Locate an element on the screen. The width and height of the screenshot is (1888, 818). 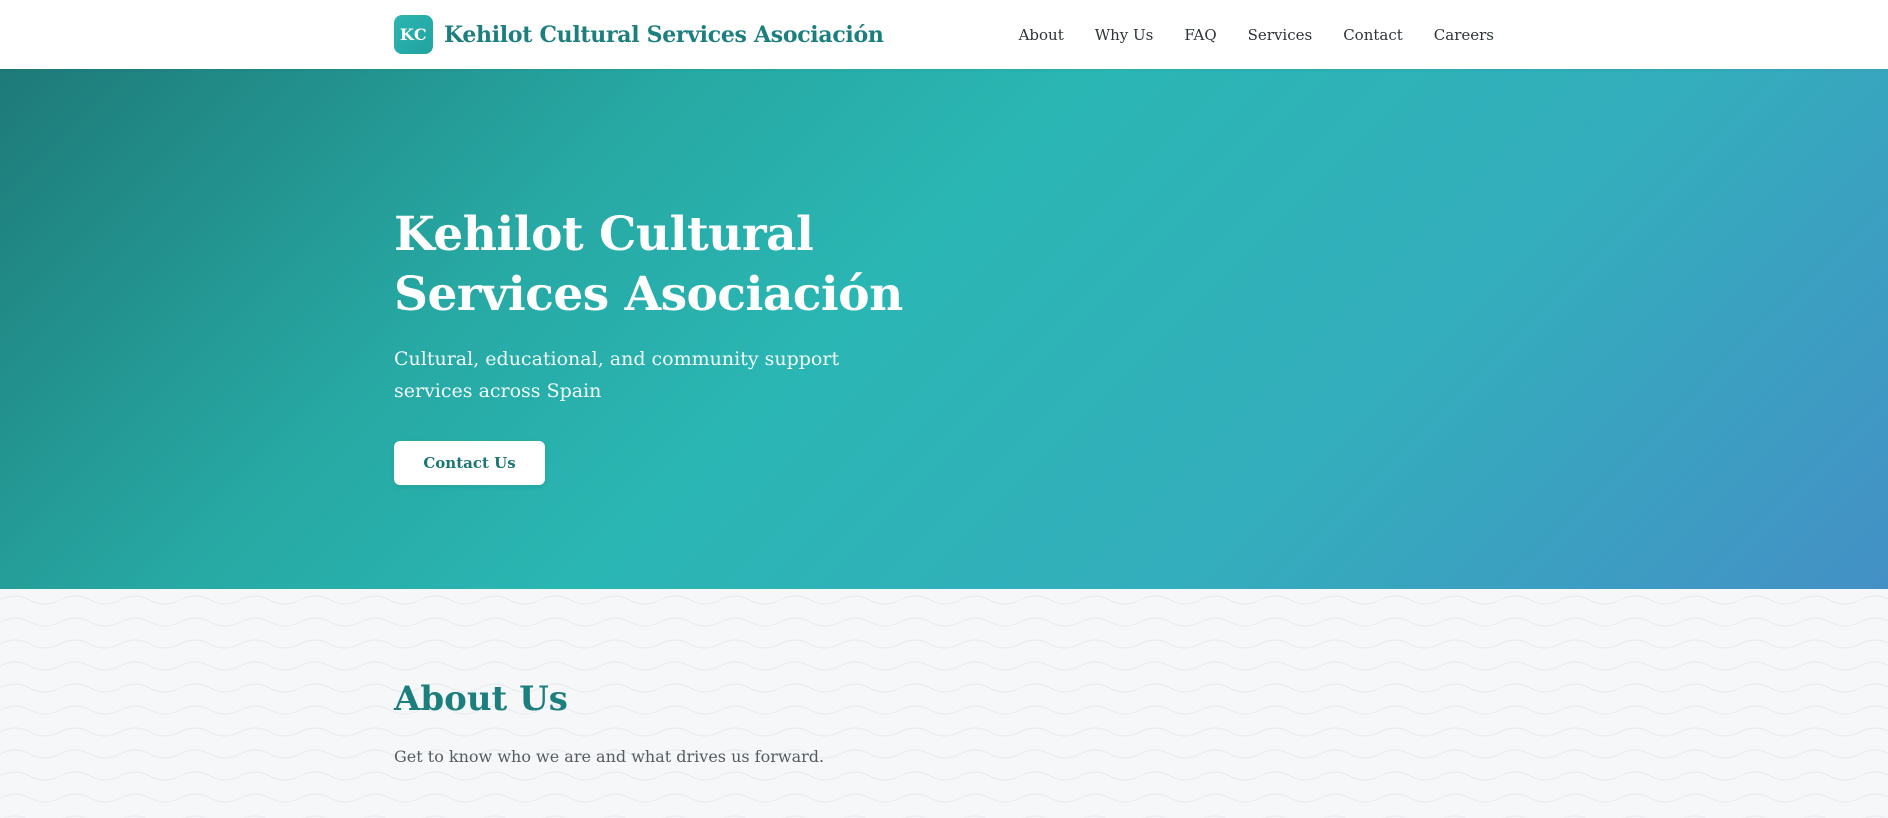
nav-link-careers: Careers is located at coordinates (1464, 35).